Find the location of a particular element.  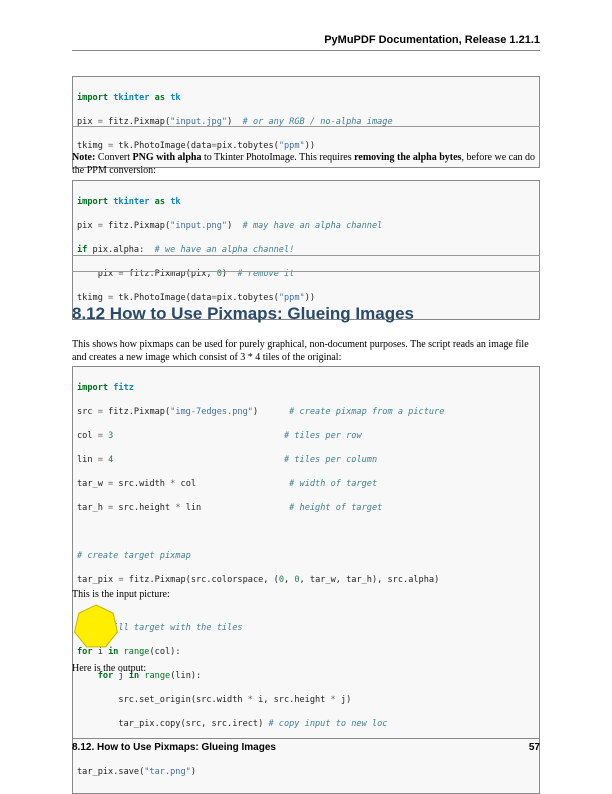

running-header-title: PyMuPDF Documentation, Release 1.21.1 is located at coordinates (432, 40).